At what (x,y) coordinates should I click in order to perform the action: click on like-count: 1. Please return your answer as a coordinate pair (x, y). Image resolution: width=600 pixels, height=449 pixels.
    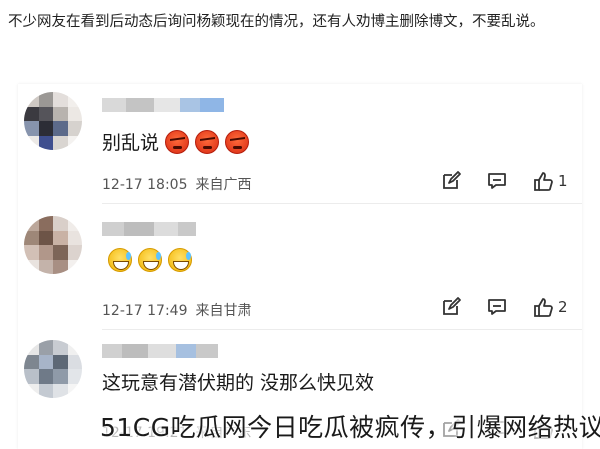
    Looking at the image, I should click on (563, 181).